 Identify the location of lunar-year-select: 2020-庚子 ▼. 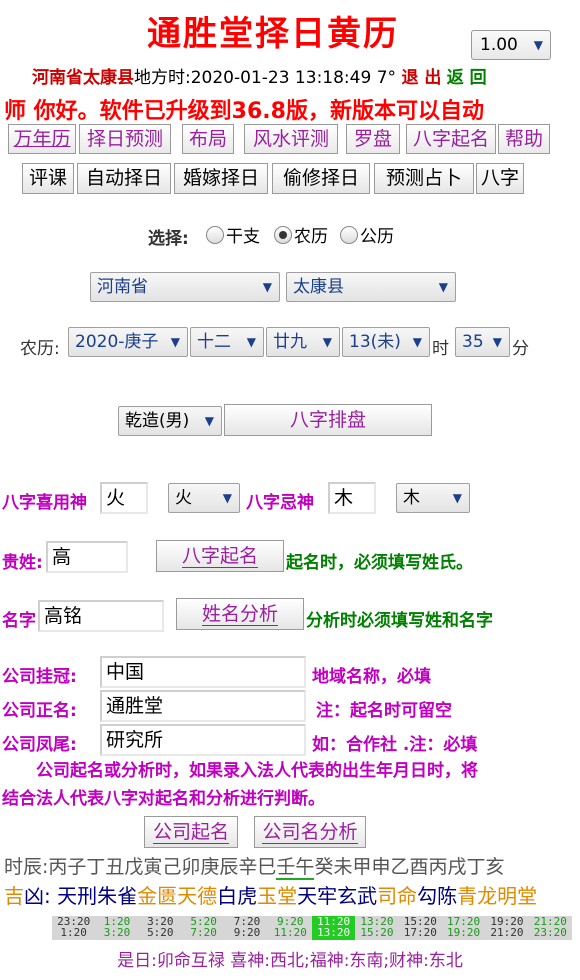
(128, 342).